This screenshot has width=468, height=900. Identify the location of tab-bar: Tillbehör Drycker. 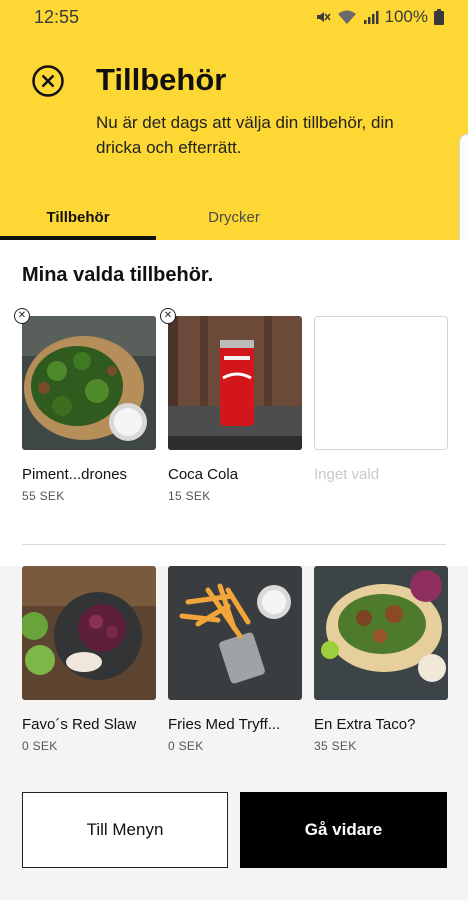
(234, 217).